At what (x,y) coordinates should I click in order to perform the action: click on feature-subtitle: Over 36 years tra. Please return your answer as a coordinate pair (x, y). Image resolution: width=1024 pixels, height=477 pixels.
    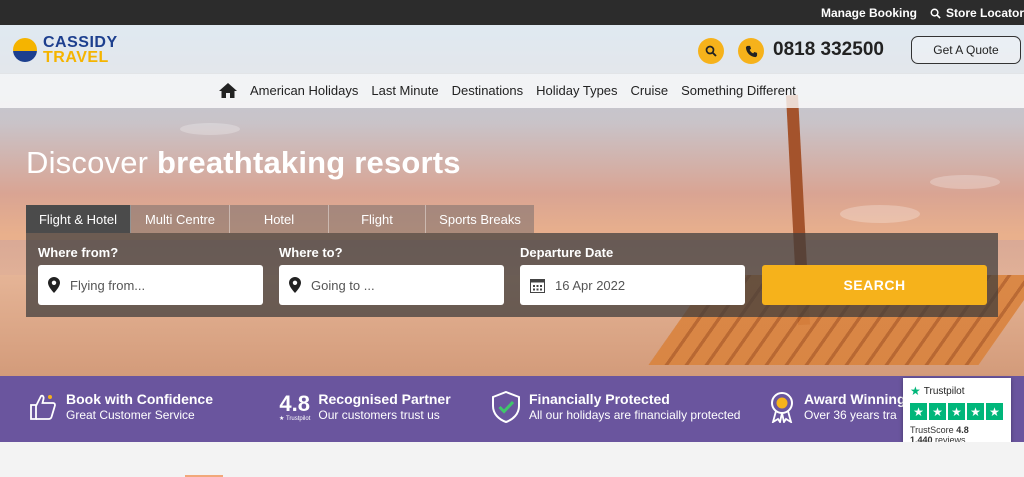
    Looking at the image, I should click on (850, 415).